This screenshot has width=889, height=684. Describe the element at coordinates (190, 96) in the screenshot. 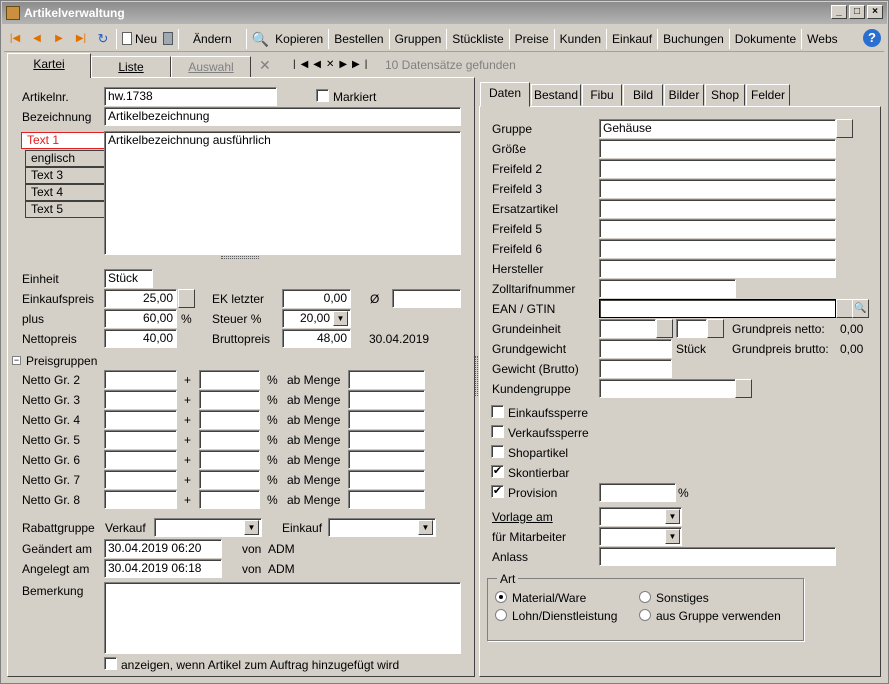

I see `artikelnr-input: hw.1738` at that location.